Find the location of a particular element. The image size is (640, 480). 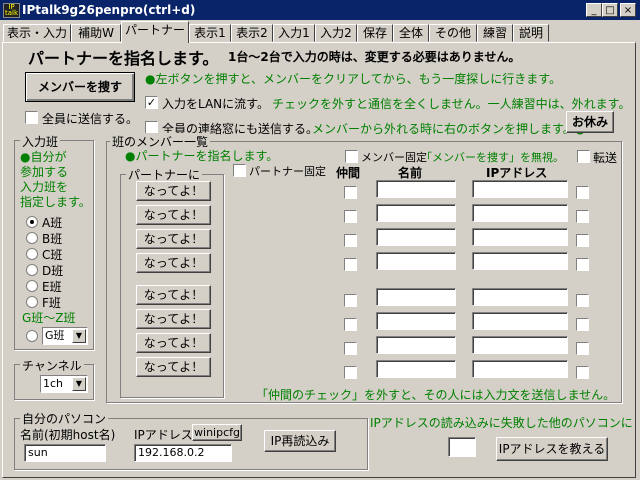

my-pc-name-label: 名前(初期host名) is located at coordinates (68, 435).